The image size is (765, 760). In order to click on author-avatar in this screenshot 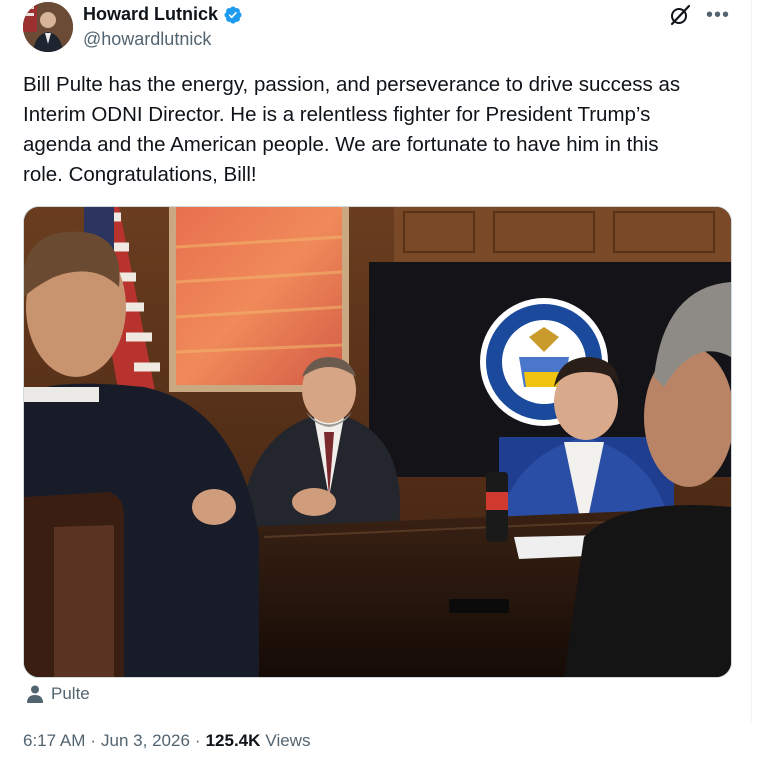, I will do `click(48, 27)`.